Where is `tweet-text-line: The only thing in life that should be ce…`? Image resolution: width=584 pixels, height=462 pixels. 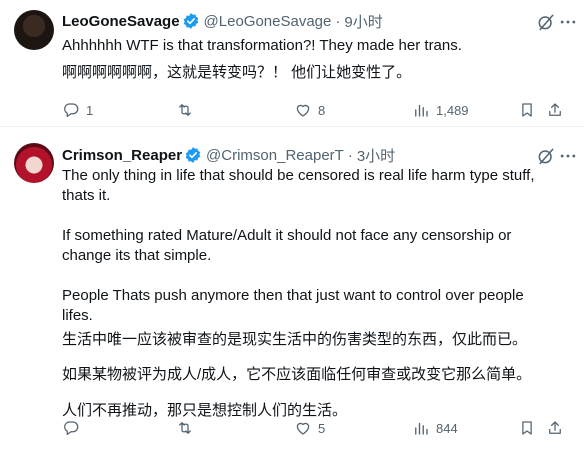
tweet-text-line: The only thing in life that should be ce… is located at coordinates (298, 185).